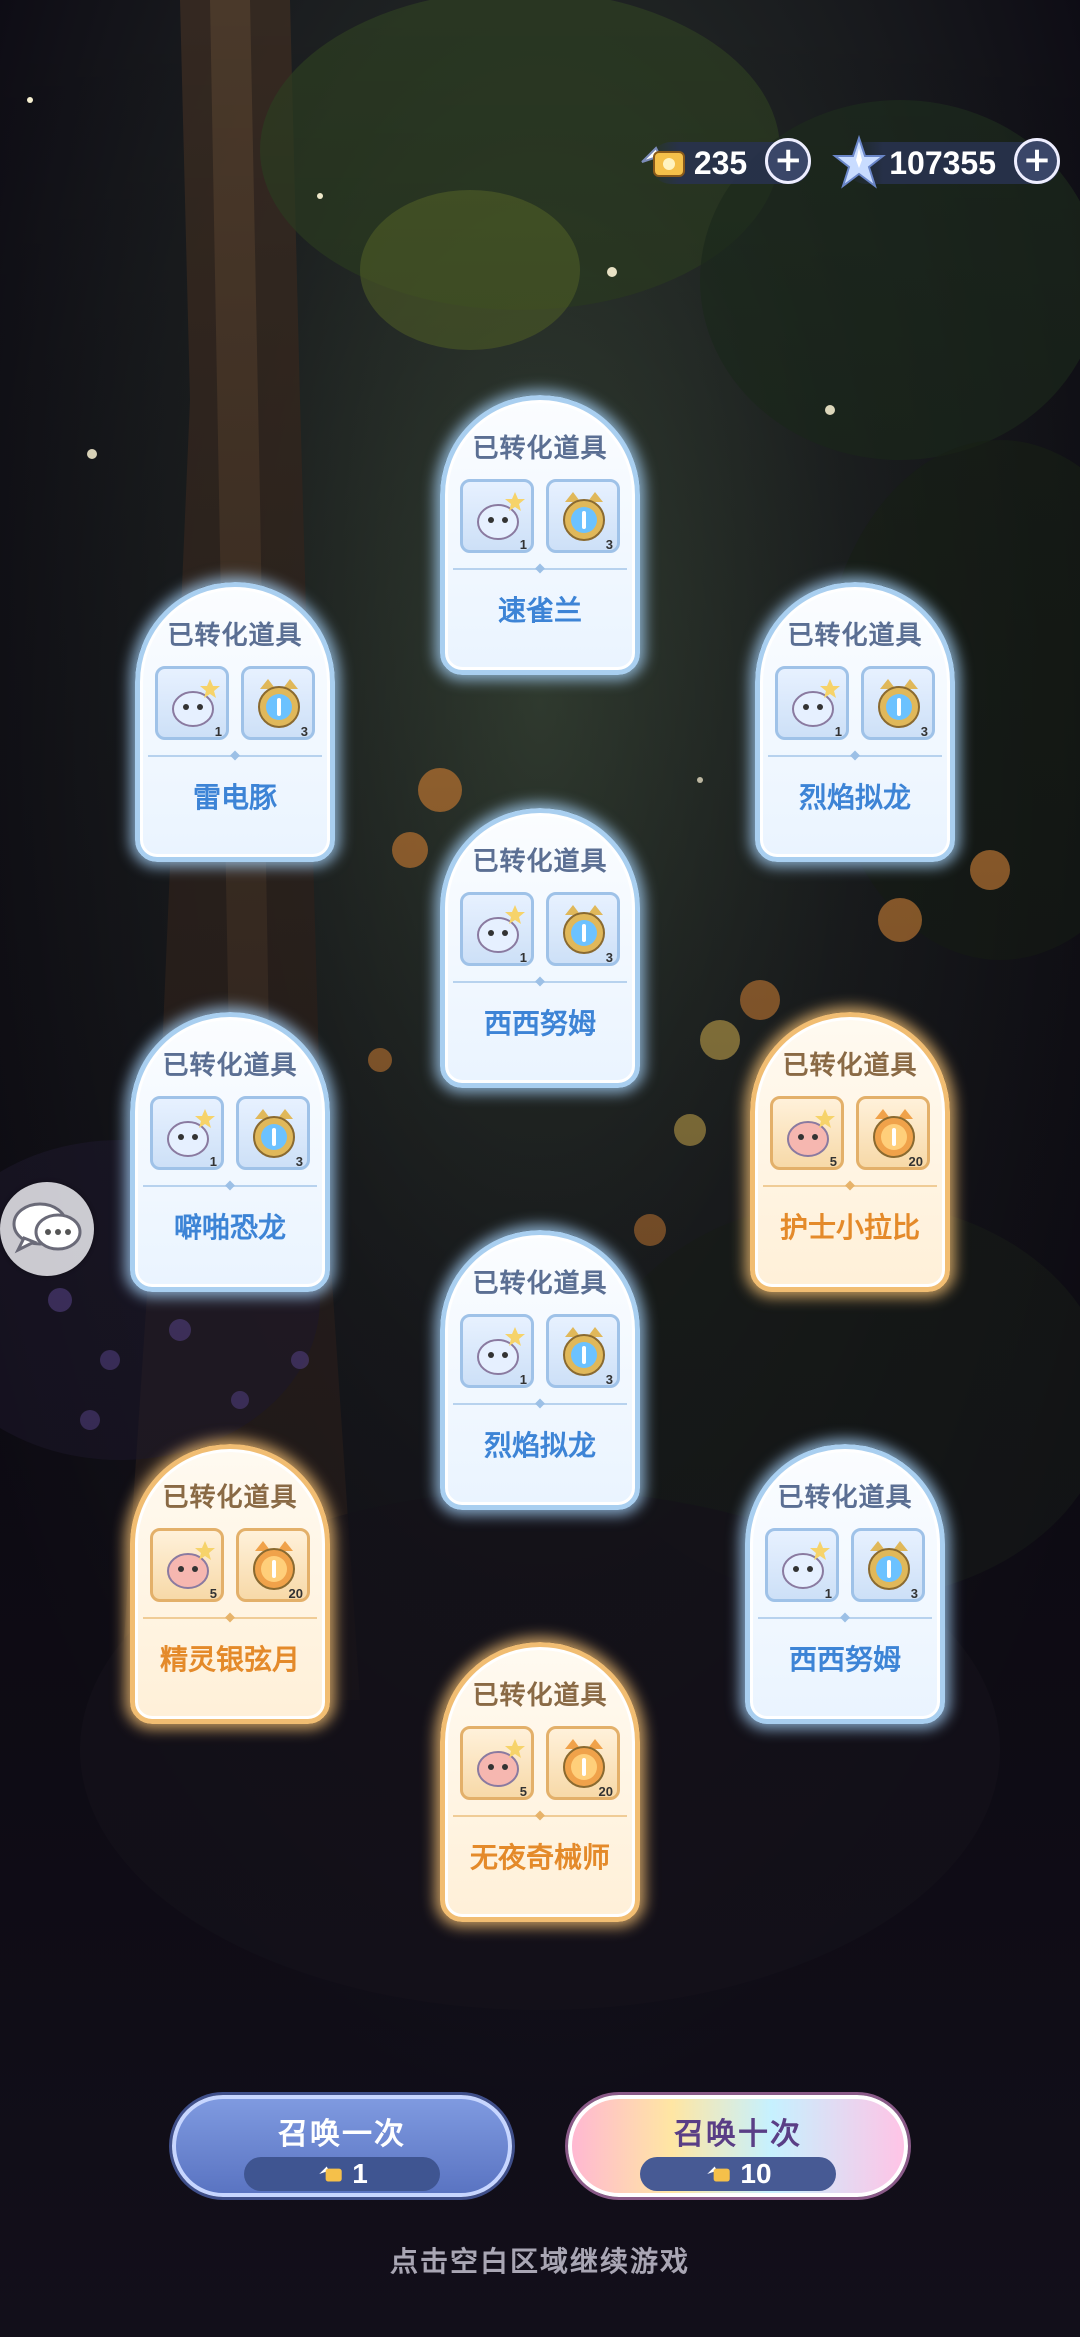  Describe the element at coordinates (230, 1152) in the screenshot. I see `result-card: 已转化道具 1 3 噼啪恐龙` at that location.